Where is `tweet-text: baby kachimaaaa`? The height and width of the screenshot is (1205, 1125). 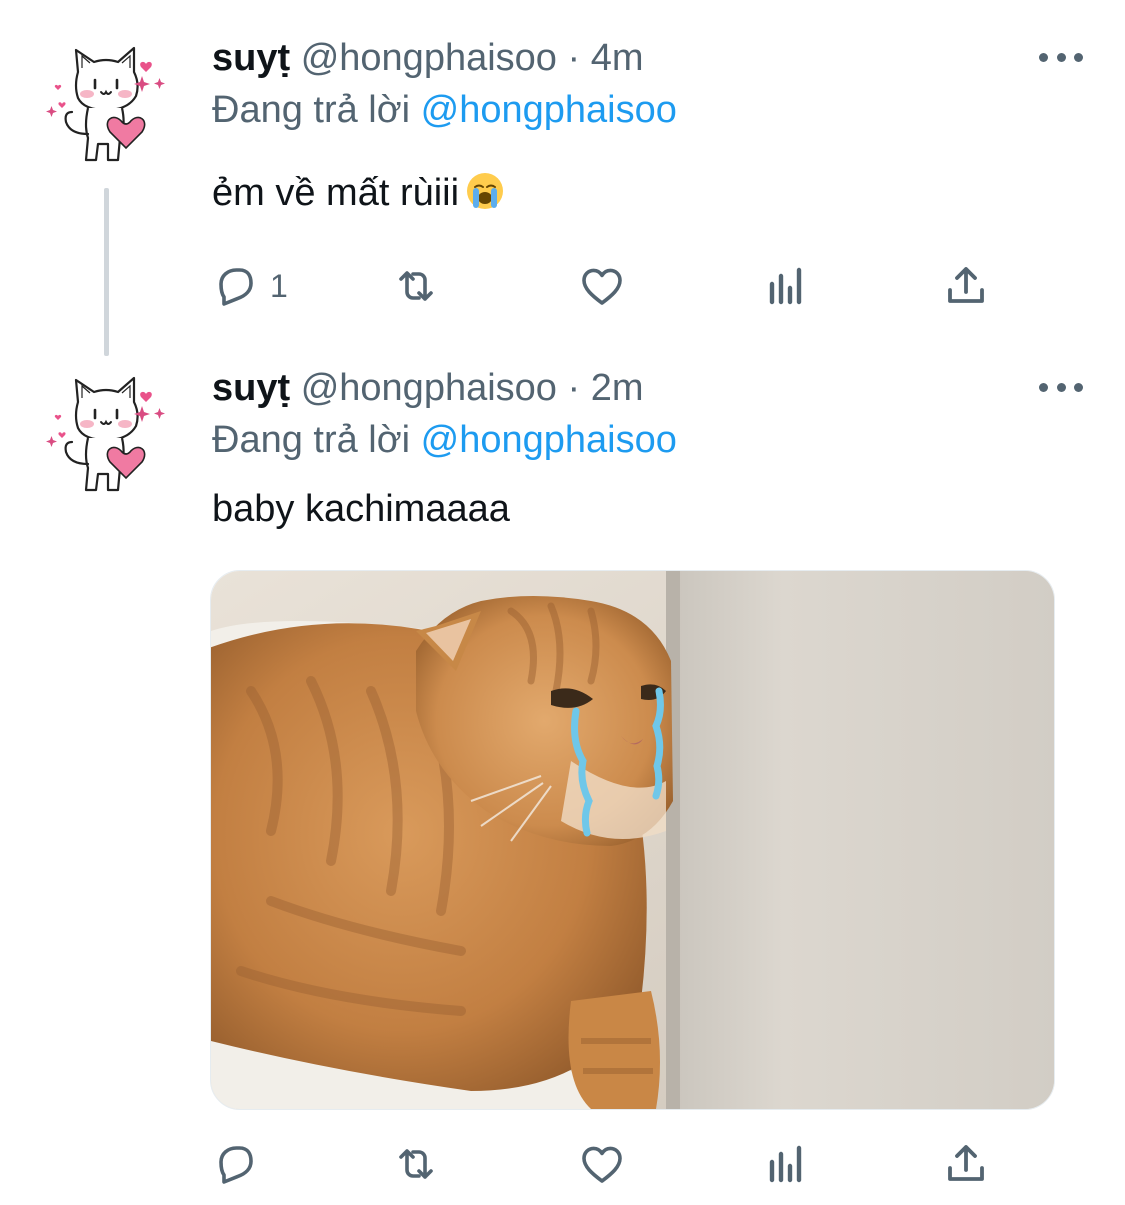
tweet-text: baby kachimaaaa is located at coordinates (361, 509).